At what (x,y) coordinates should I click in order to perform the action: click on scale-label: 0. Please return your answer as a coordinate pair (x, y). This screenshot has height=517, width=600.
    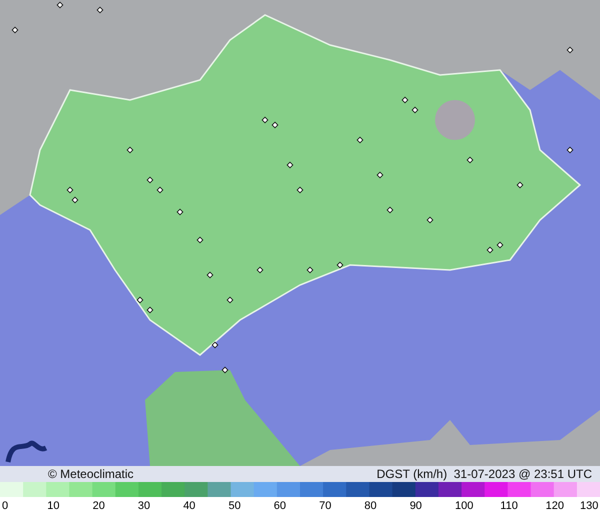
    Looking at the image, I should click on (5, 506).